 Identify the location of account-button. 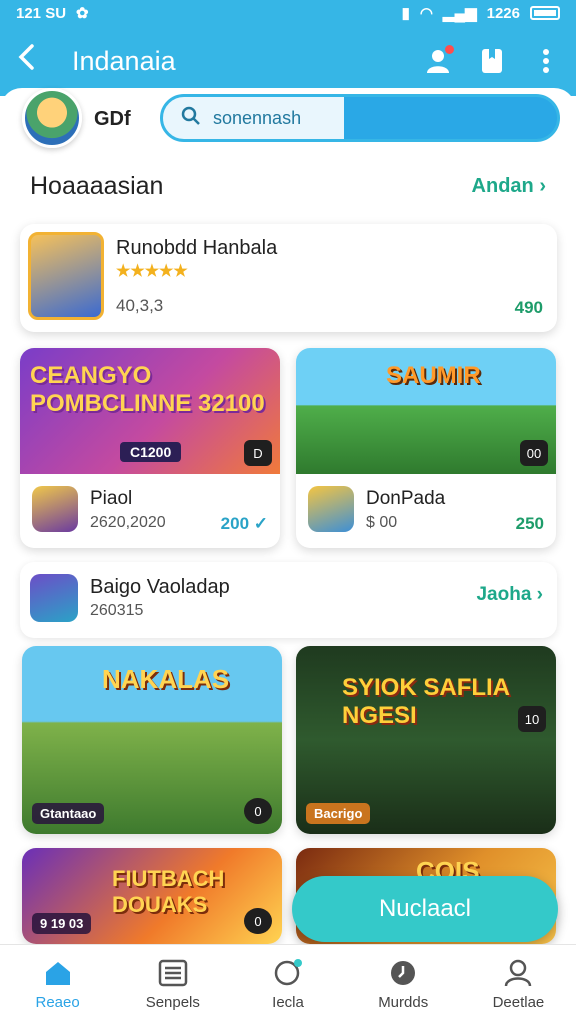
(439, 60).